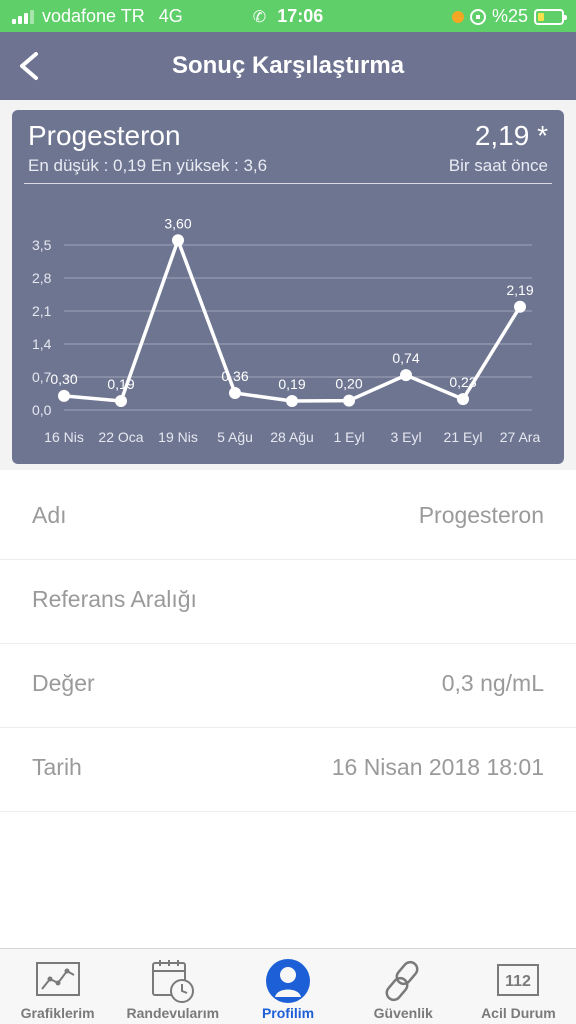 The height and width of the screenshot is (1024, 576). I want to click on tab-randevularim: Randevularım, so click(172, 986).